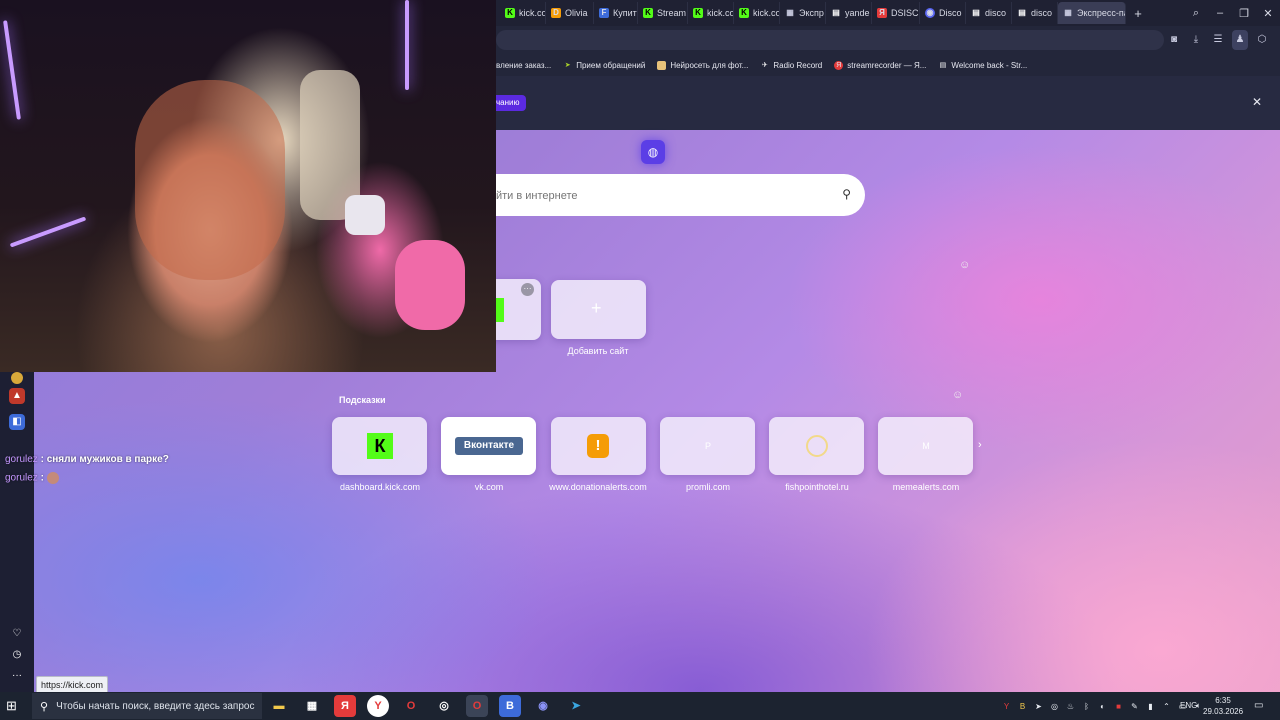 This screenshot has height=720, width=1280. I want to click on telegram-icon: ➤, so click(576, 706).